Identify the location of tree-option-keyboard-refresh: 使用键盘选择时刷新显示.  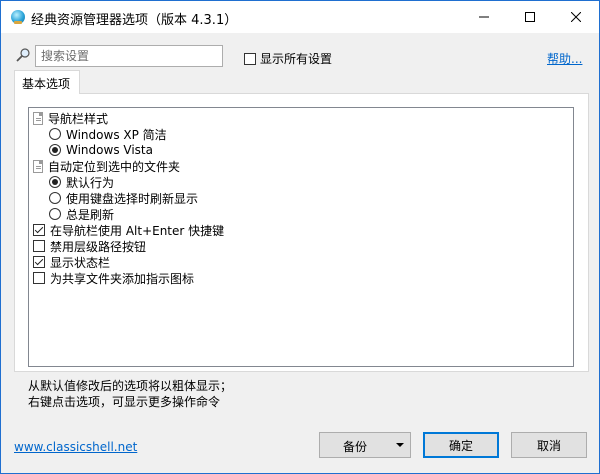
(123, 198).